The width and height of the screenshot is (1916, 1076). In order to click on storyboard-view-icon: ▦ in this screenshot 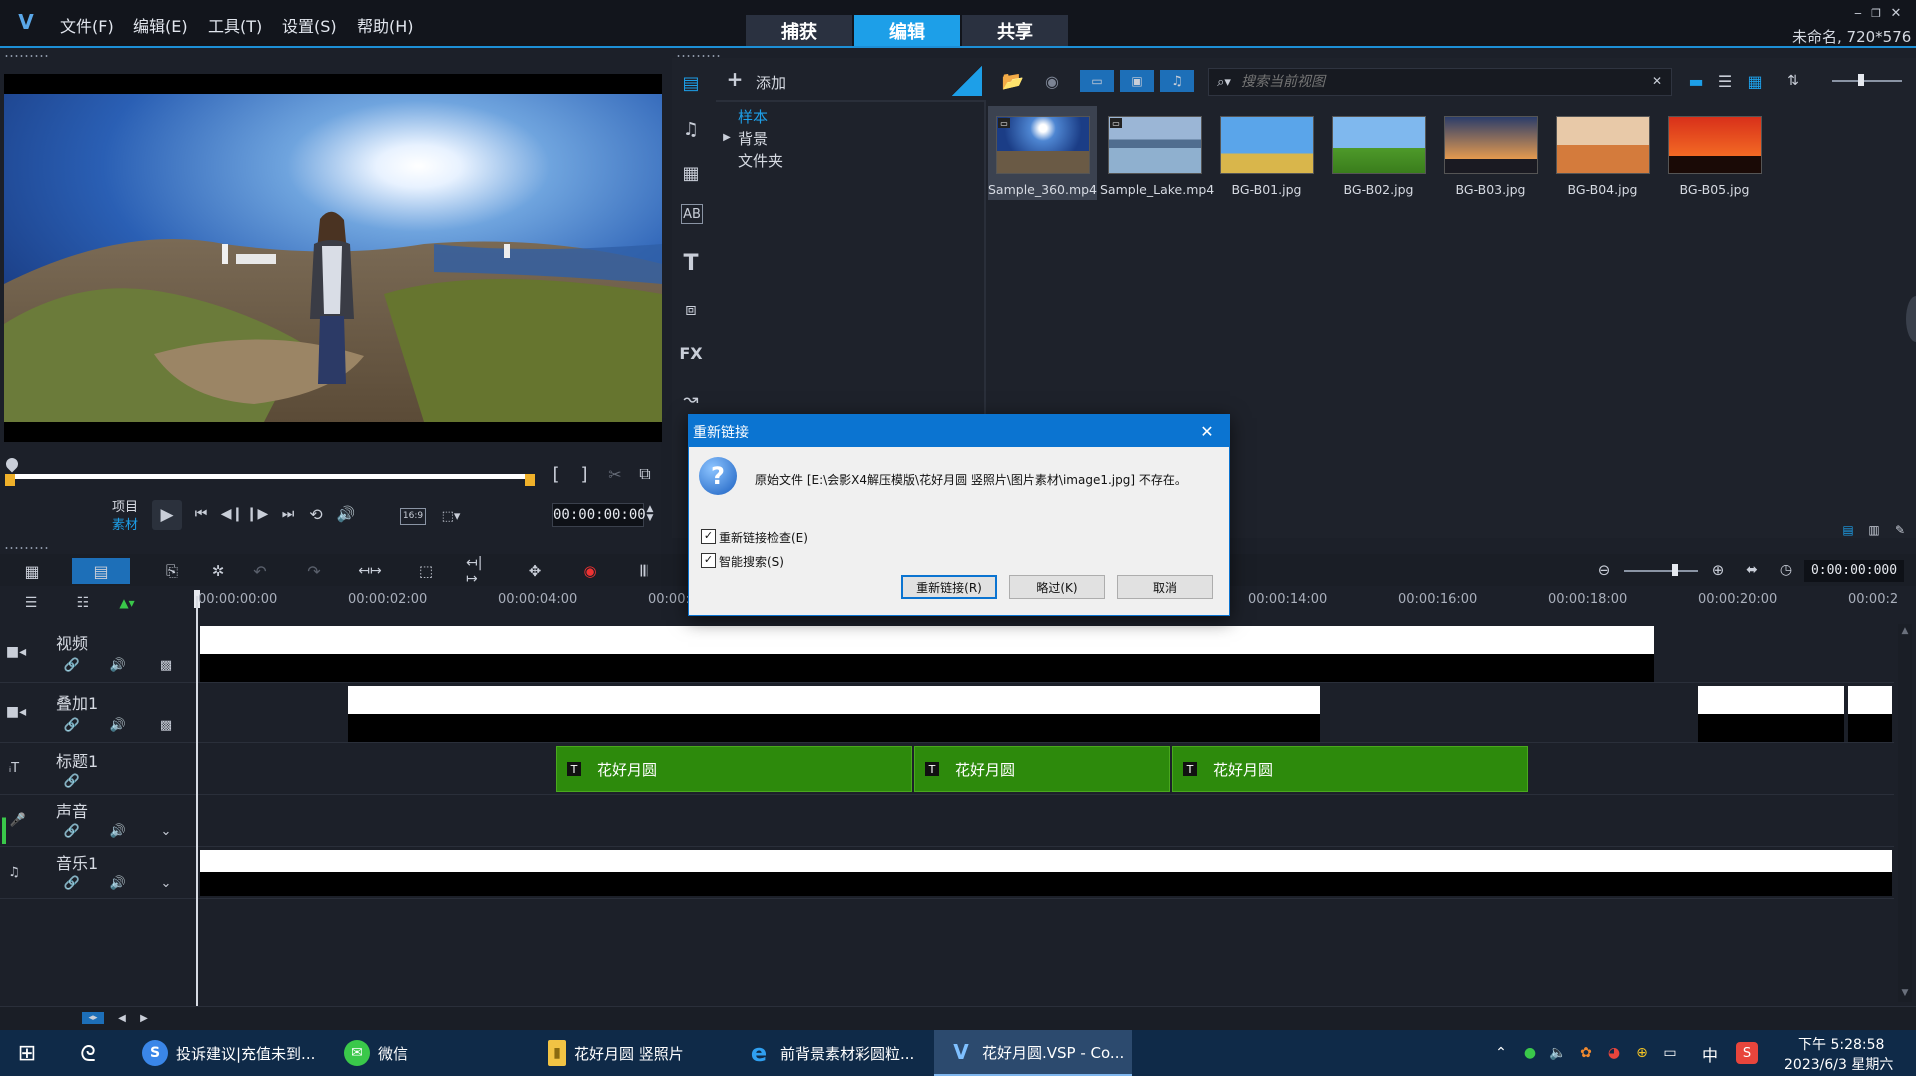, I will do `click(32, 571)`.